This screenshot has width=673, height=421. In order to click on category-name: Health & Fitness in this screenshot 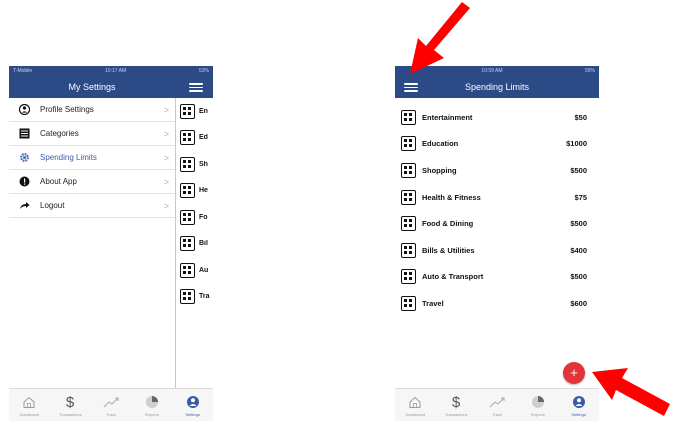, I will do `click(451, 197)`.